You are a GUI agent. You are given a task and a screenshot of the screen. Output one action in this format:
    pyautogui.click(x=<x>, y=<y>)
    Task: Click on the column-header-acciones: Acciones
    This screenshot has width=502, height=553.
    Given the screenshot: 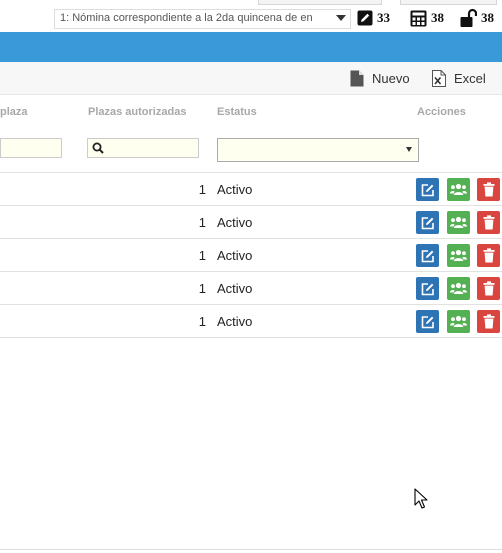 What is the action you would take?
    pyautogui.click(x=441, y=112)
    